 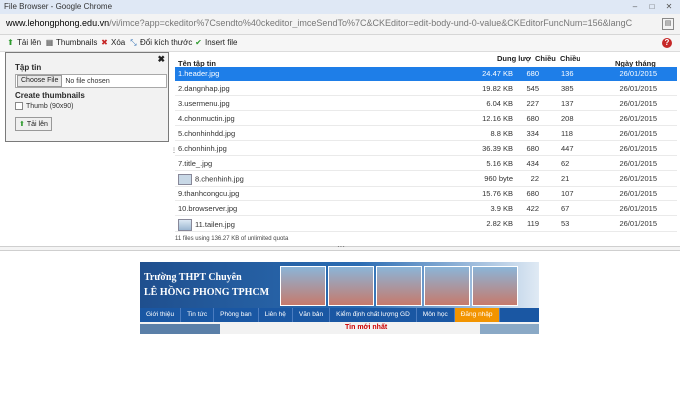 What do you see at coordinates (497, 148) in the screenshot?
I see `file-size: 36.39 KB` at bounding box center [497, 148].